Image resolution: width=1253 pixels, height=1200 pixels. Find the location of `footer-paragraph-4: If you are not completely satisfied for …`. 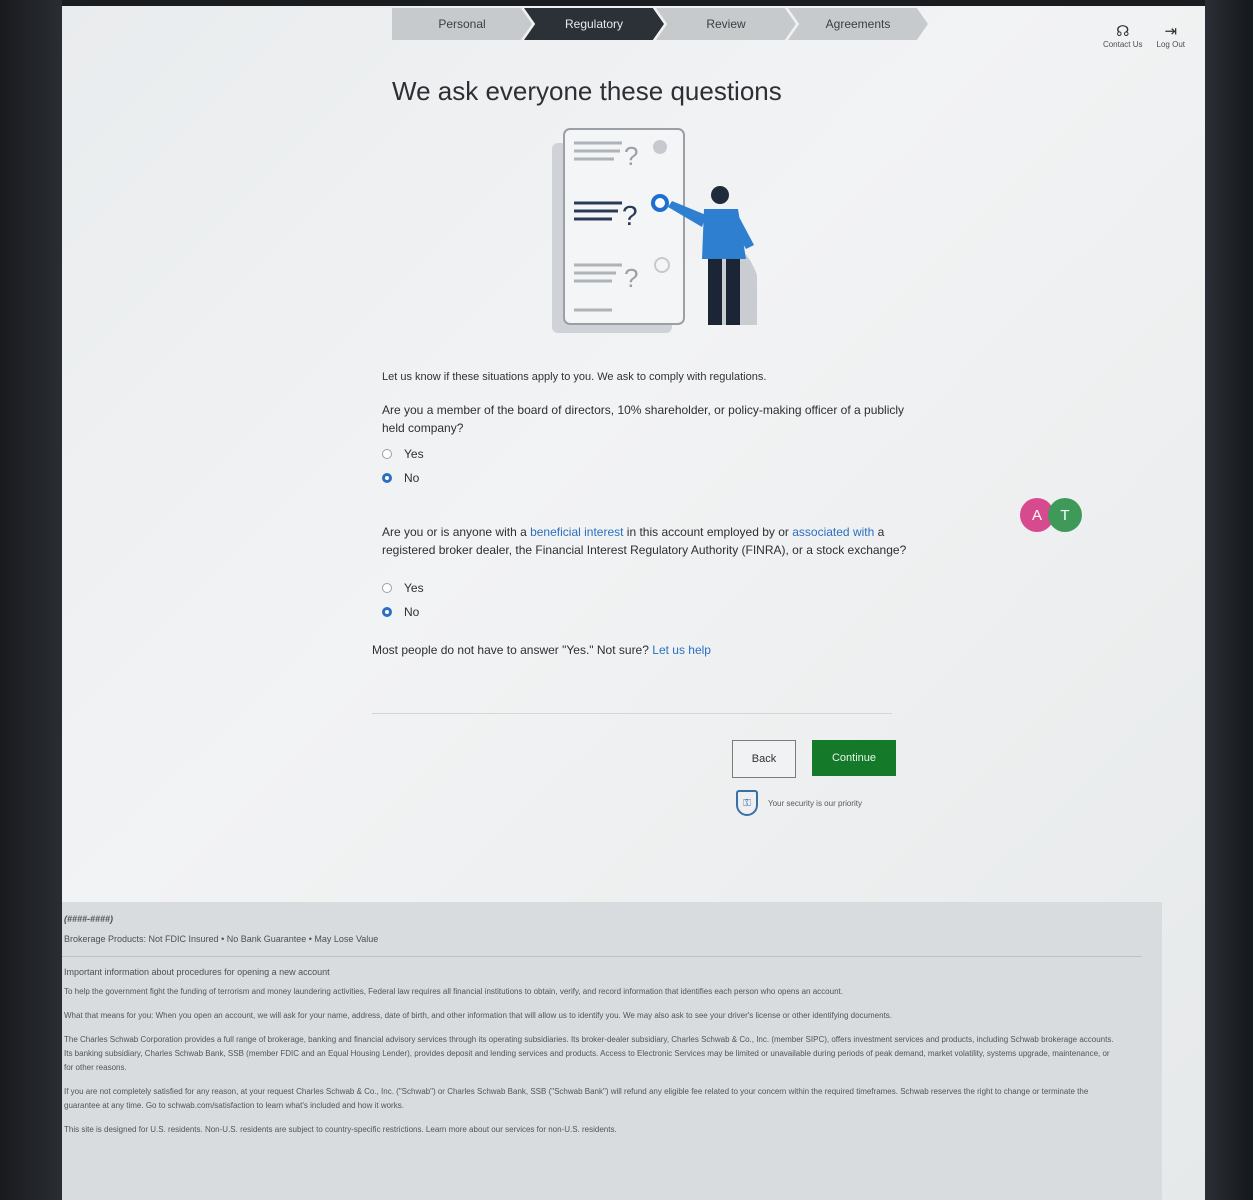

footer-paragraph-4: If you are not completely satisfied for … is located at coordinates (576, 1098).